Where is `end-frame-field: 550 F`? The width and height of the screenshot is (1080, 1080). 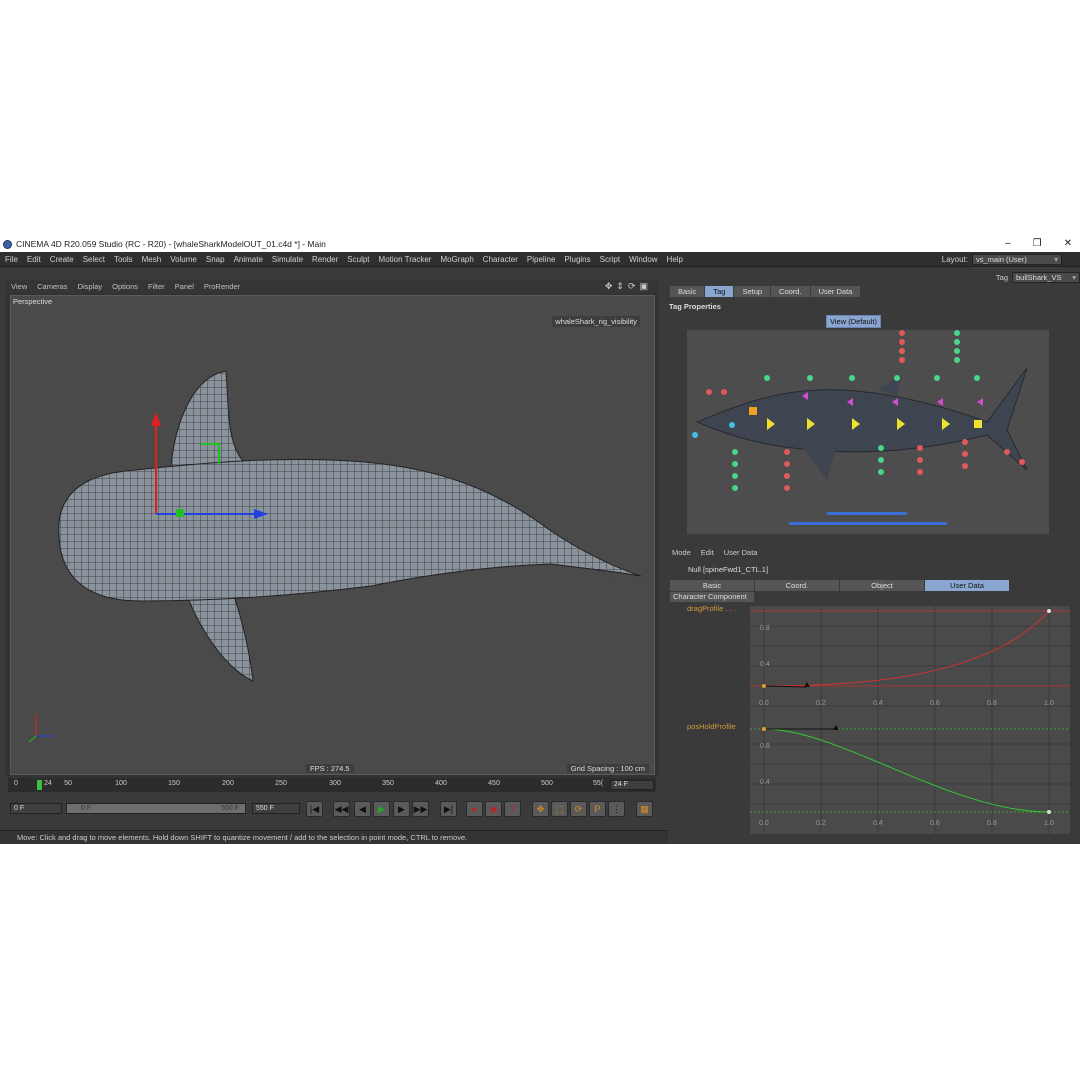
end-frame-field: 550 F is located at coordinates (276, 808).